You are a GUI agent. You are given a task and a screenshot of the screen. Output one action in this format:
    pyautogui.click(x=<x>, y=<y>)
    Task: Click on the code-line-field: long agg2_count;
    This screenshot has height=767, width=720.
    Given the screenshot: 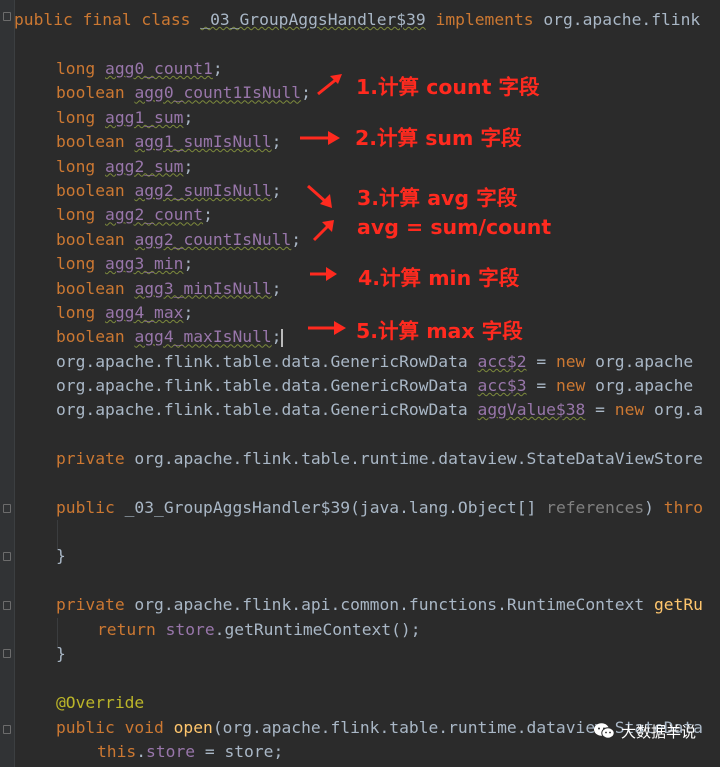 What is the action you would take?
    pyautogui.click(x=134, y=215)
    